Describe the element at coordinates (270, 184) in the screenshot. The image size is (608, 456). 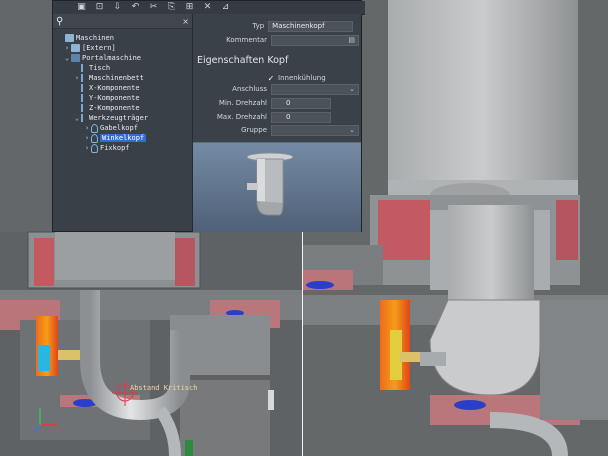
I see `angle-head-preview` at that location.